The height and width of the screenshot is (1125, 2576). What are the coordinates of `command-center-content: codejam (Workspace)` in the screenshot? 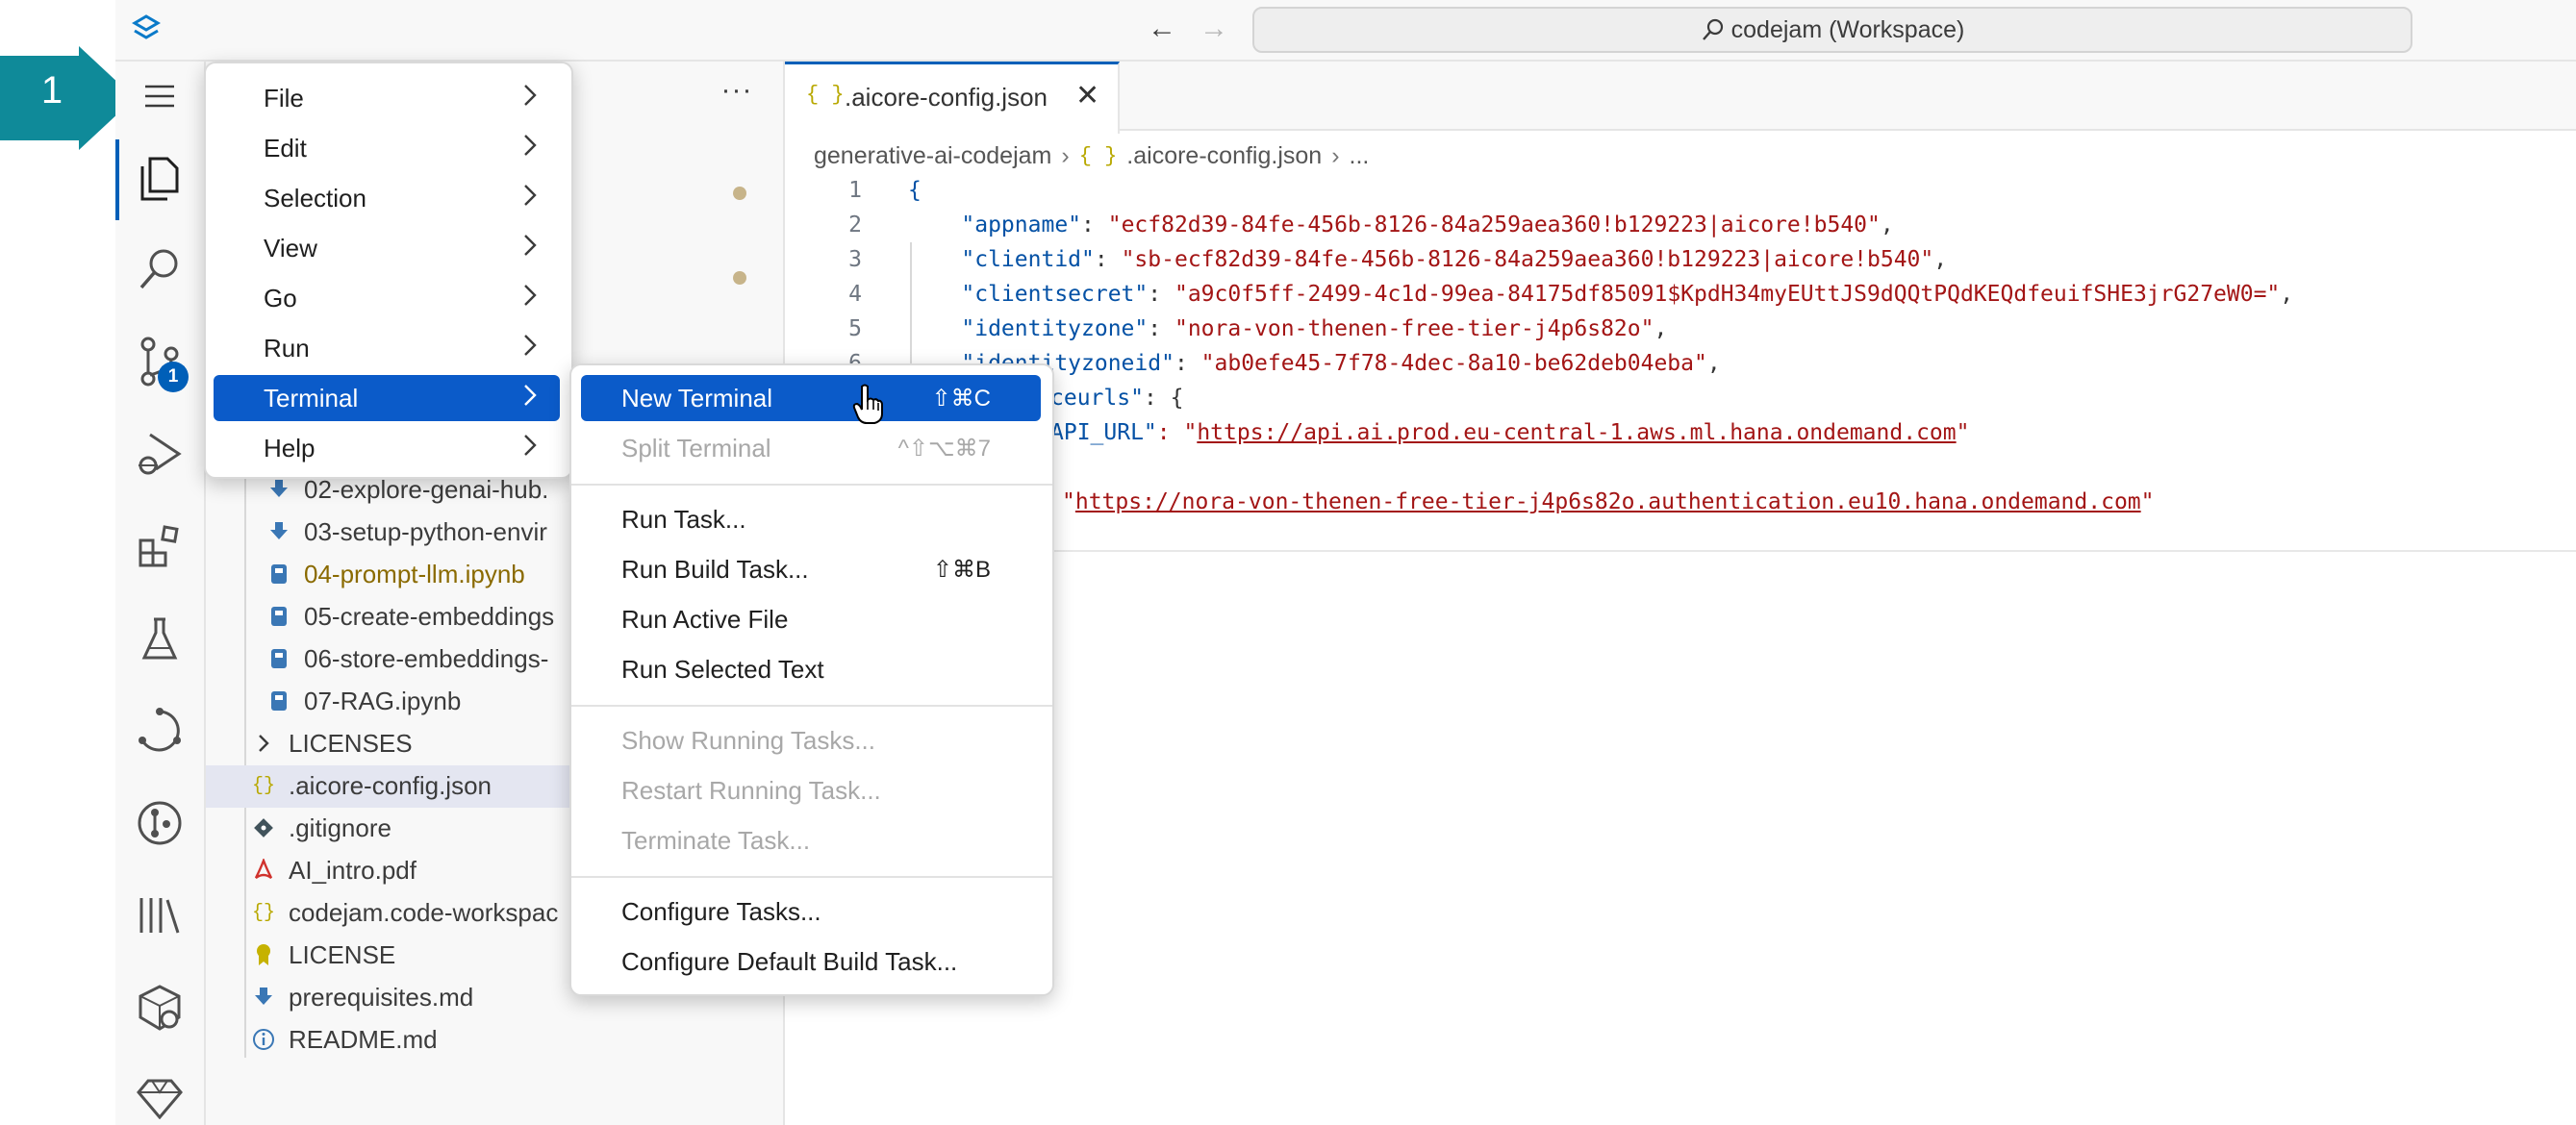 It's located at (1832, 30).